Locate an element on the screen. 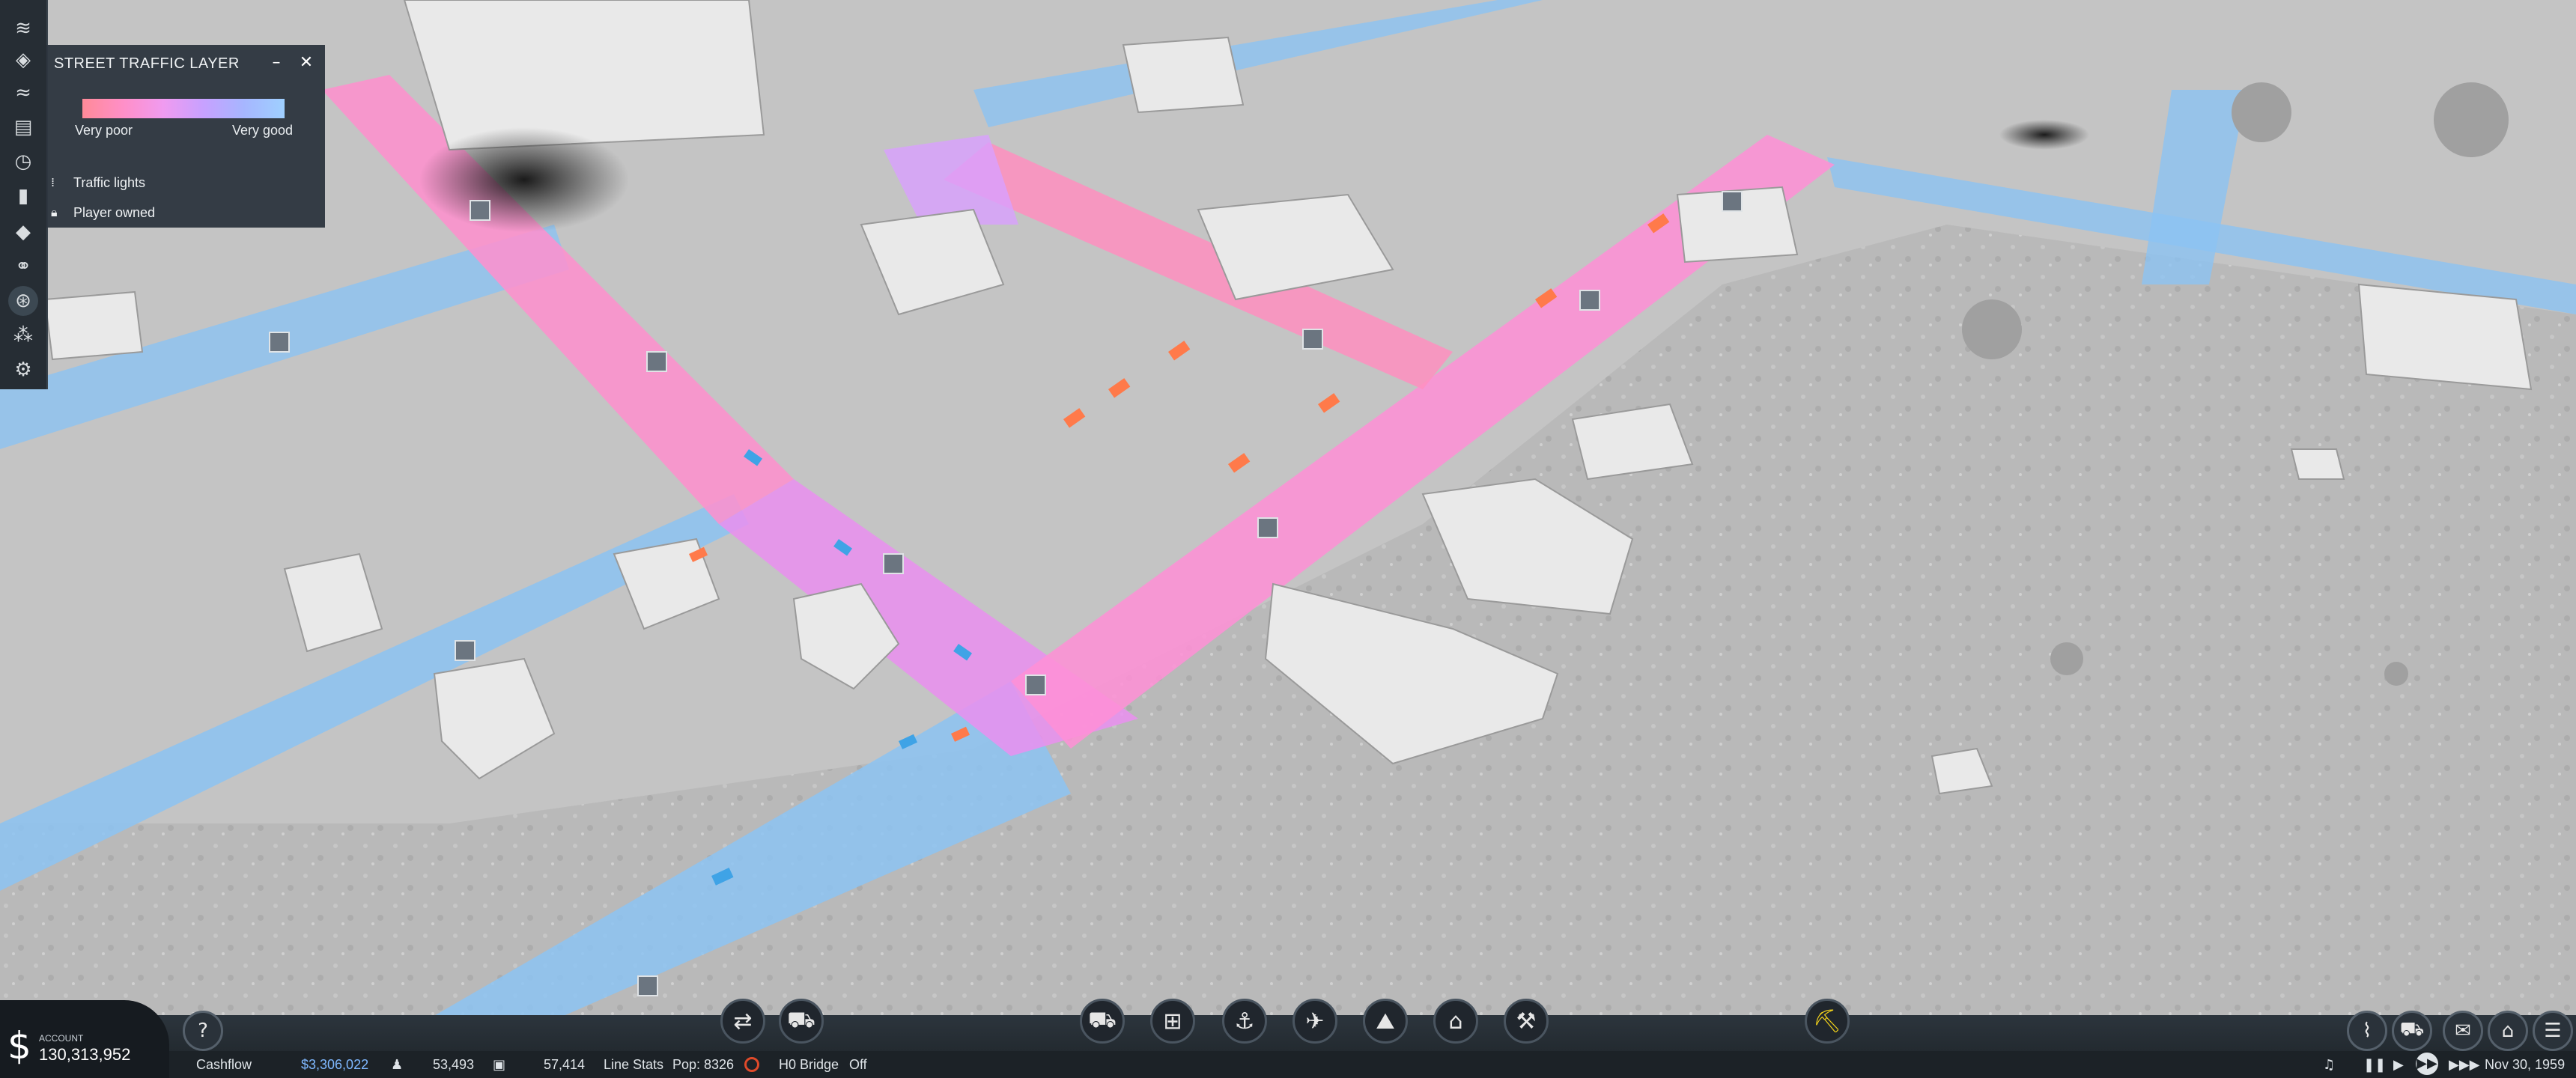 This screenshot has width=2576, height=1078. player-owned-row: 🔒︎ Player owned is located at coordinates (185, 214).